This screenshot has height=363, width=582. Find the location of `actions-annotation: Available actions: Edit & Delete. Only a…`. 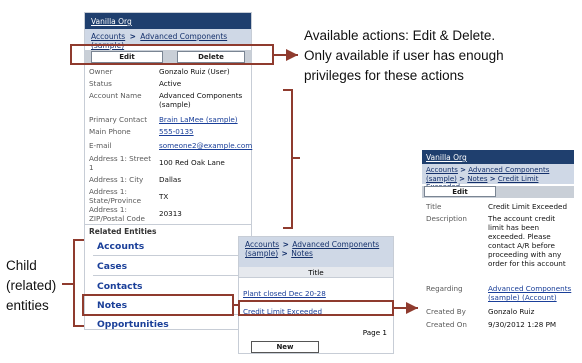

actions-annotation: Available actions: Edit & Delete. Only a… is located at coordinates (442, 56).